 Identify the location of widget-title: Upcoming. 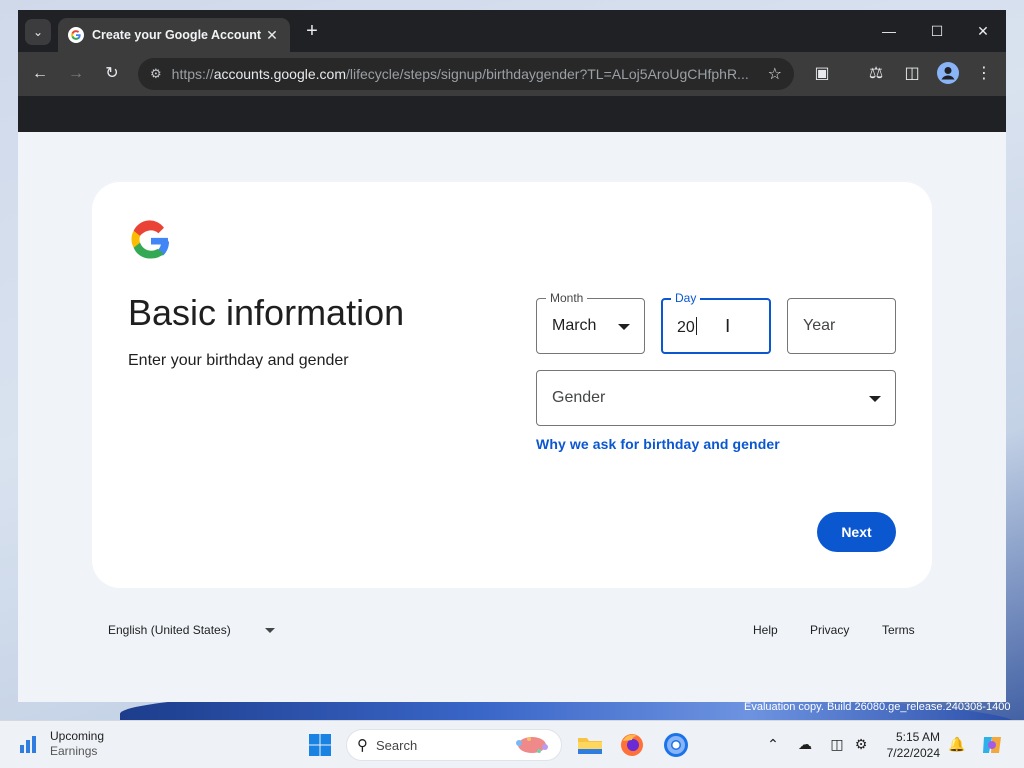
(77, 736).